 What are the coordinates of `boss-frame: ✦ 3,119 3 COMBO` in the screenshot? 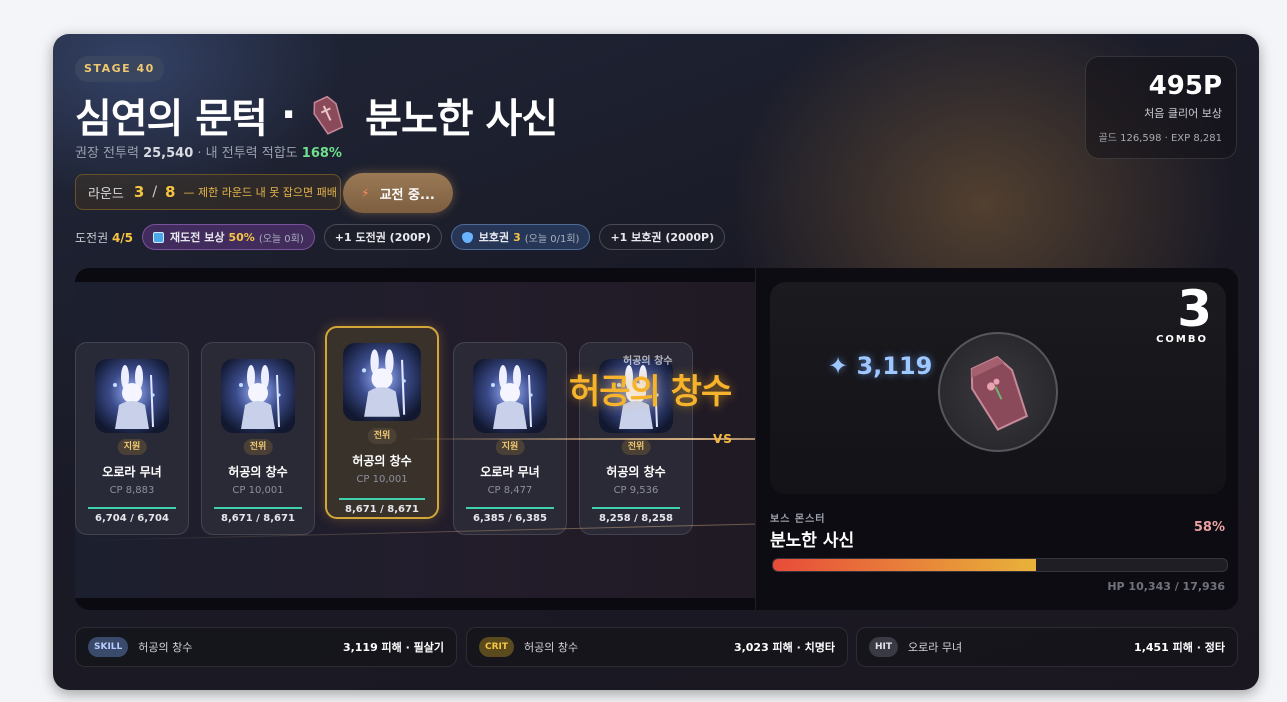 It's located at (998, 387).